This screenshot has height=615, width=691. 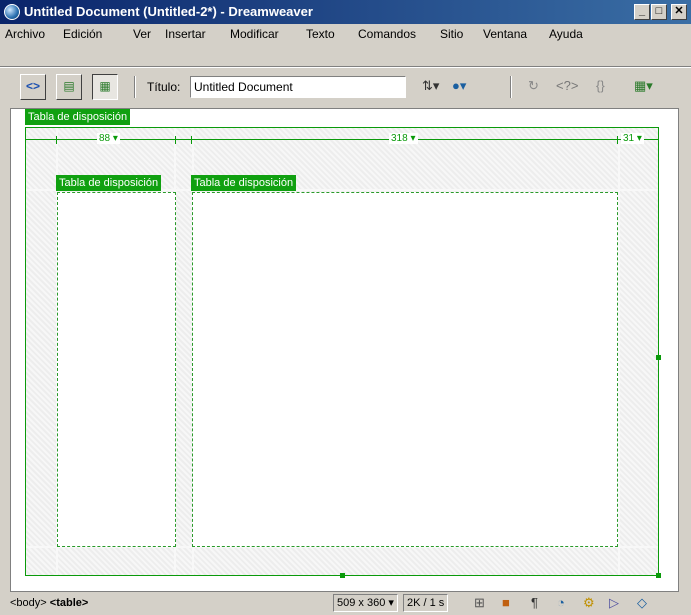 I want to click on column-width-value: 31, so click(x=629, y=138).